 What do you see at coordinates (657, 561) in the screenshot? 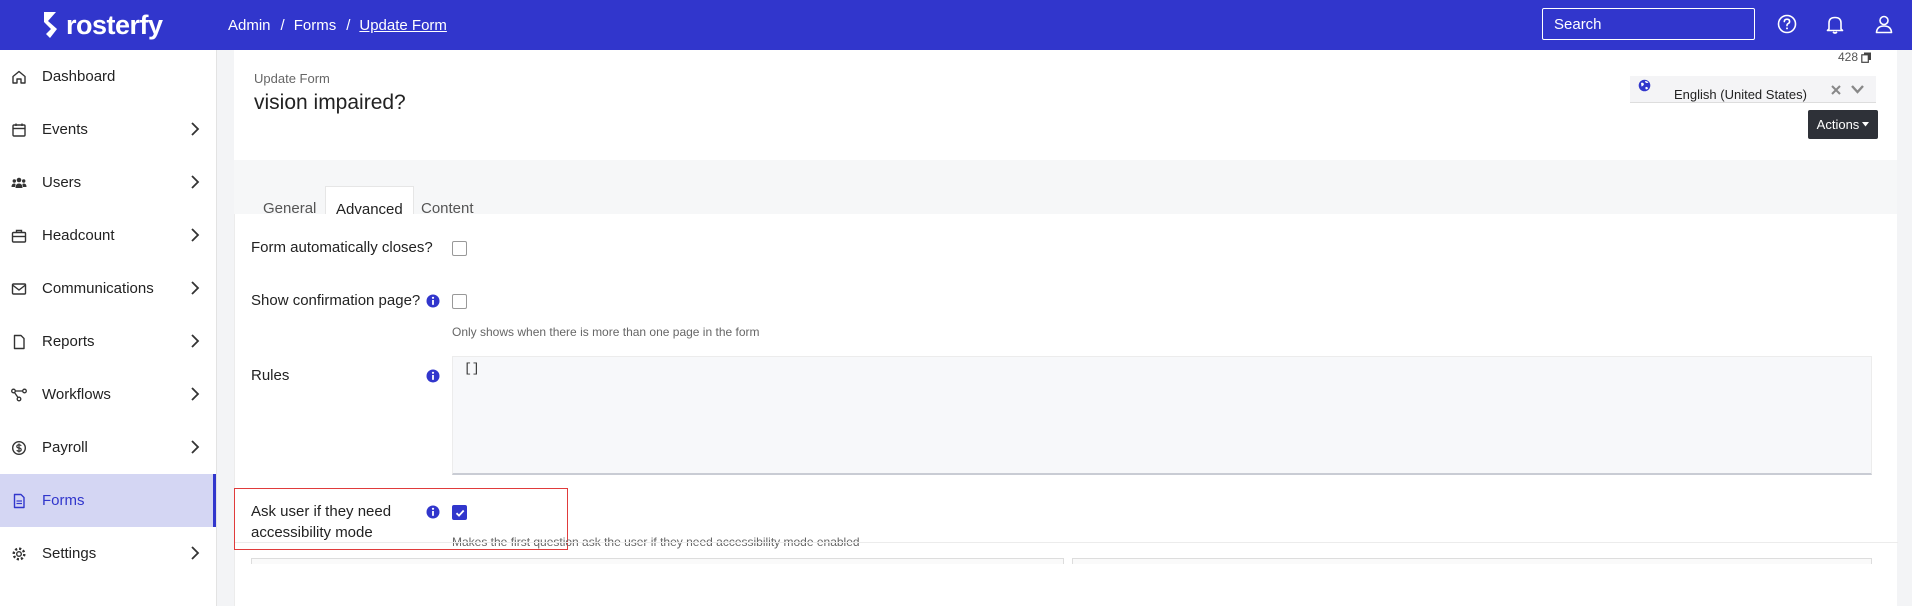
I see `bottom-panel-left` at bounding box center [657, 561].